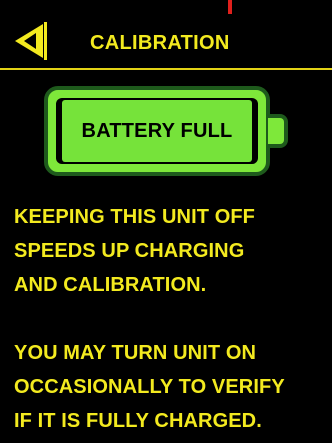  Describe the element at coordinates (149, 387) in the screenshot. I see `message-line: OCCASIONALLY TO VERIFY` at that location.